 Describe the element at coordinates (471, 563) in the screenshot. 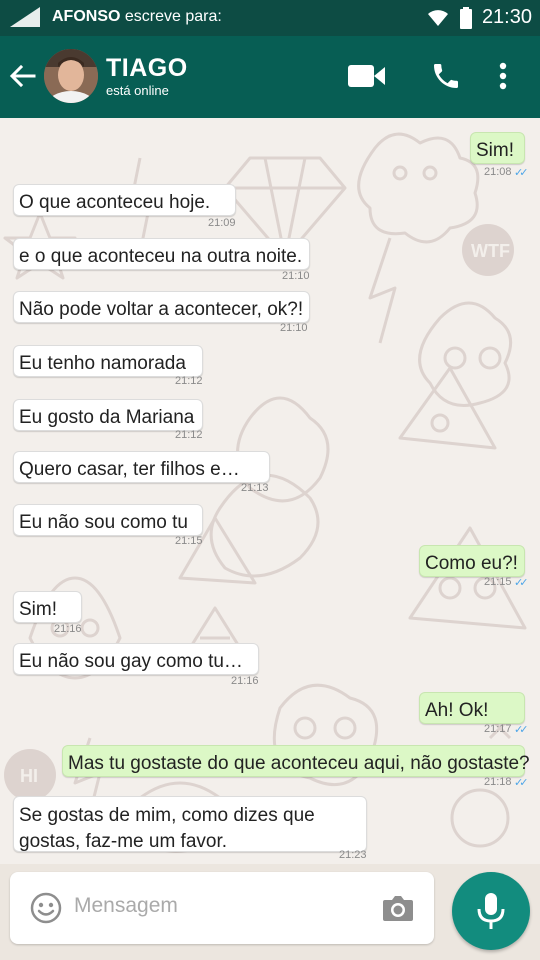

I see `message-text: Como eu?!` at that location.